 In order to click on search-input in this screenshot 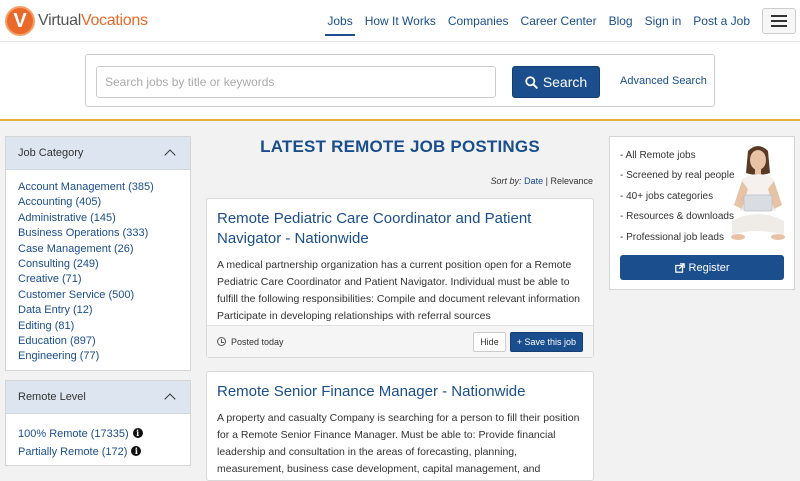, I will do `click(296, 82)`.